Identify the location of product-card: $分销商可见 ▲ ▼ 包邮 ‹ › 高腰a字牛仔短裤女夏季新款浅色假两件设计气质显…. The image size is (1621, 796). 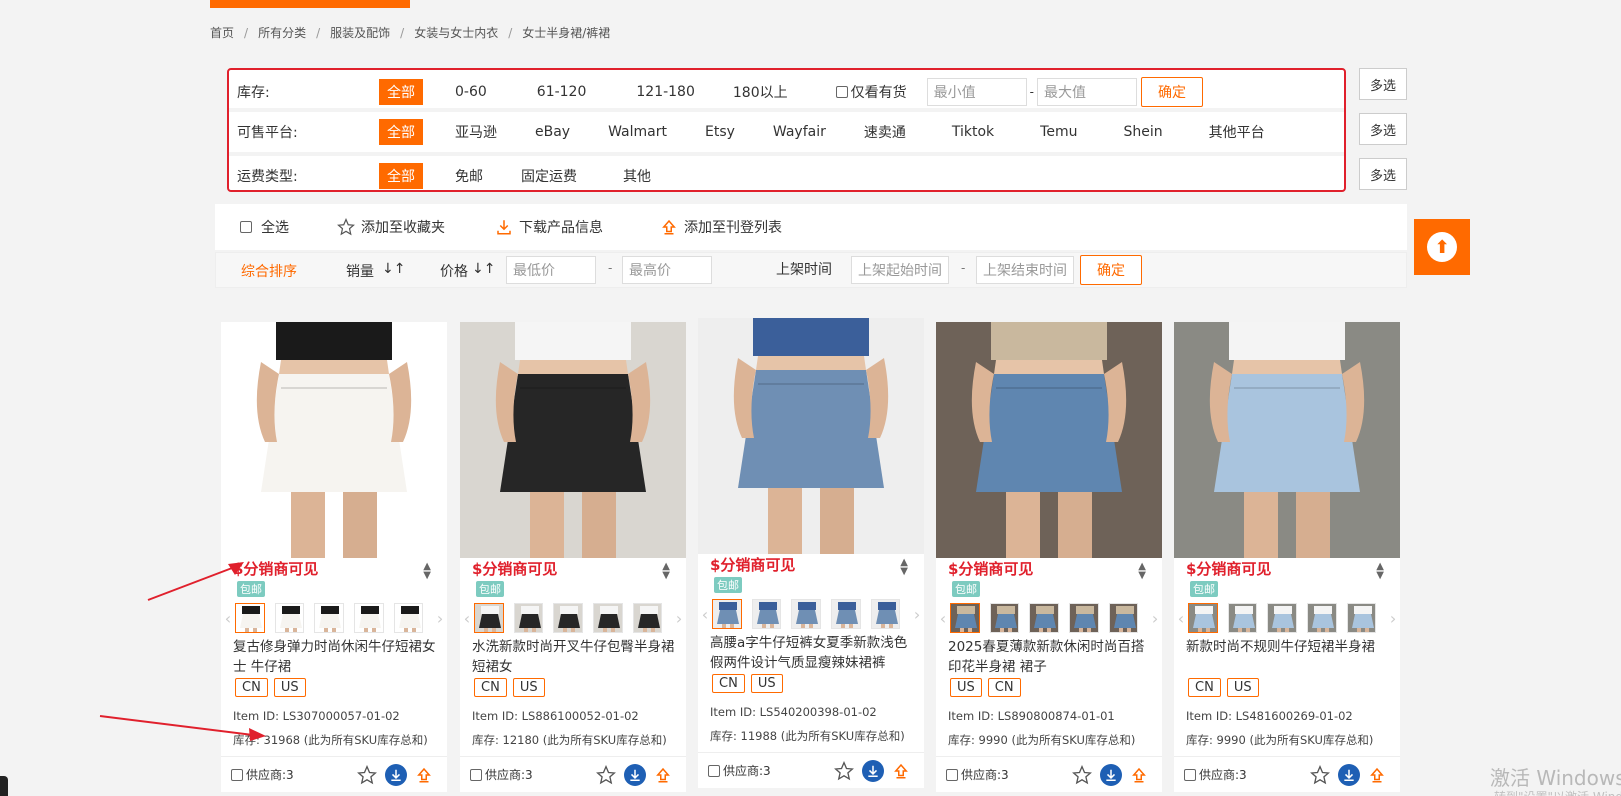
(811, 553).